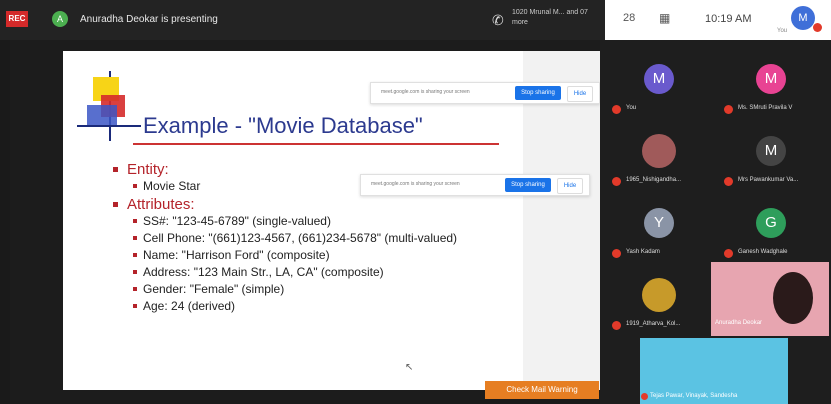 The height and width of the screenshot is (404, 831). Describe the element at coordinates (313, 306) in the screenshot. I see `attribute-item: Age: 24 (derived)` at that location.